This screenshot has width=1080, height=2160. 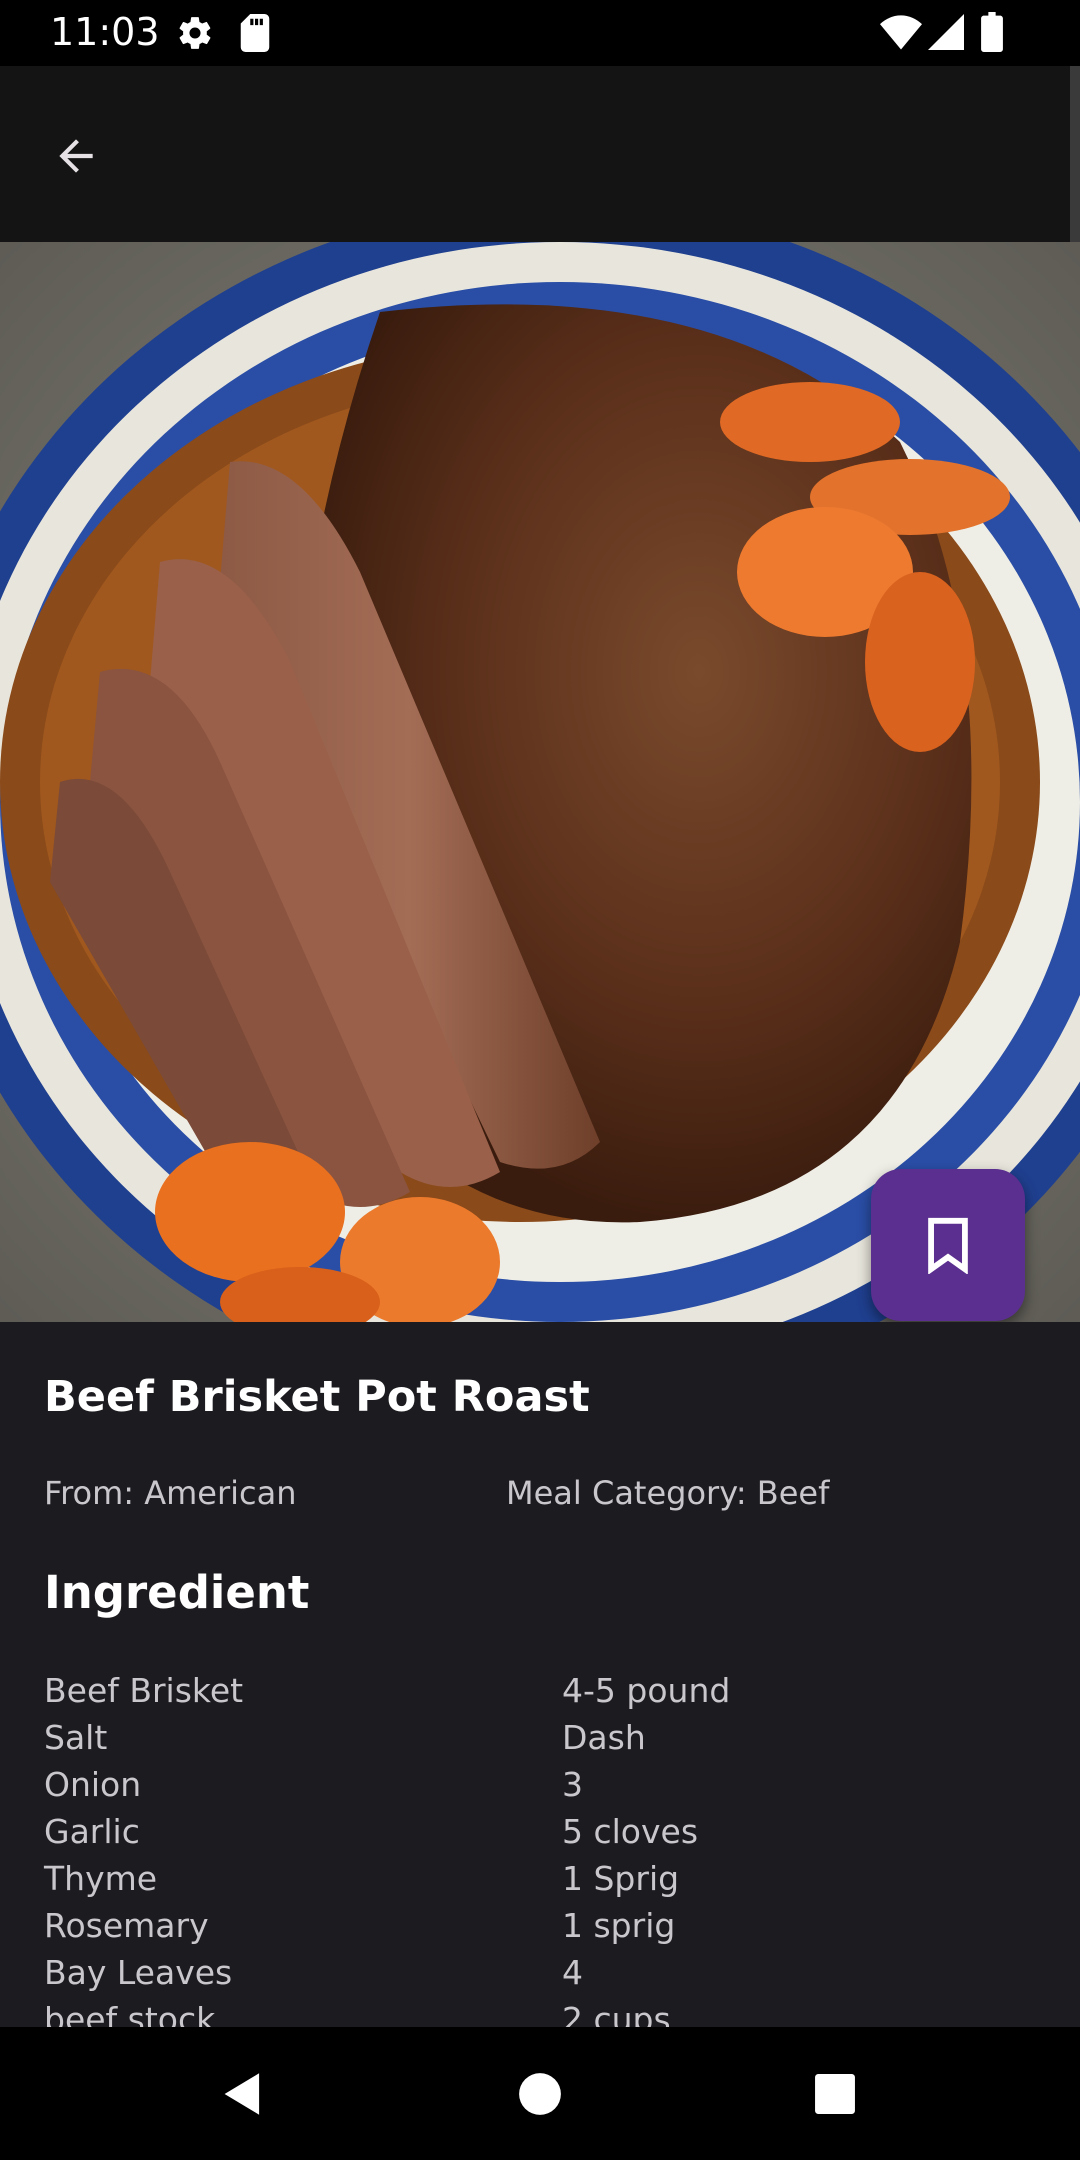 What do you see at coordinates (992, 34) in the screenshot?
I see `battery-icon` at bounding box center [992, 34].